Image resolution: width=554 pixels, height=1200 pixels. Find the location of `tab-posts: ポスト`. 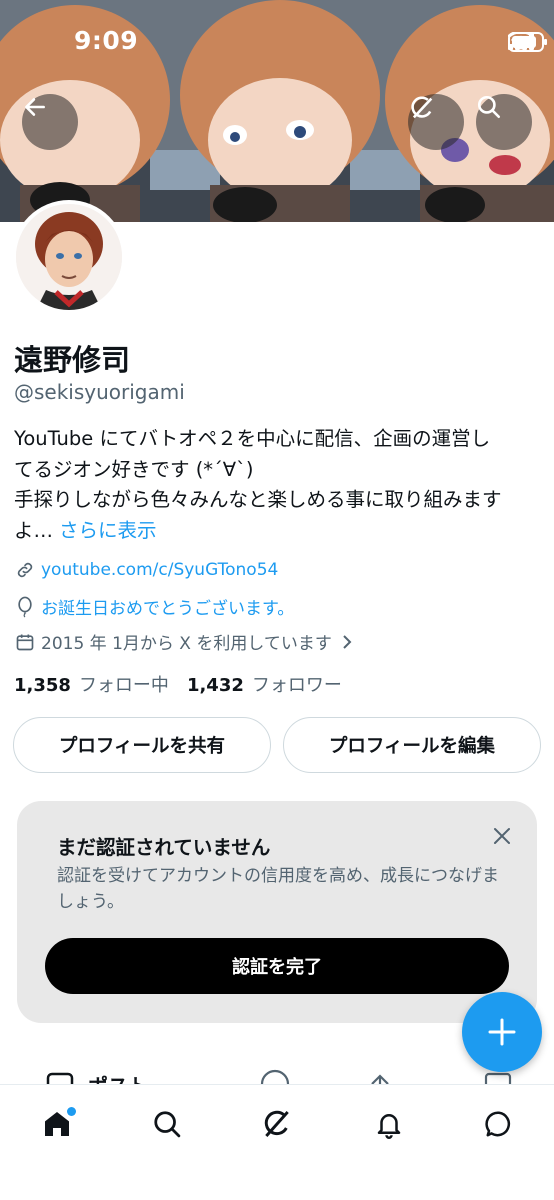

tab-posts: ポスト is located at coordinates (118, 1077).